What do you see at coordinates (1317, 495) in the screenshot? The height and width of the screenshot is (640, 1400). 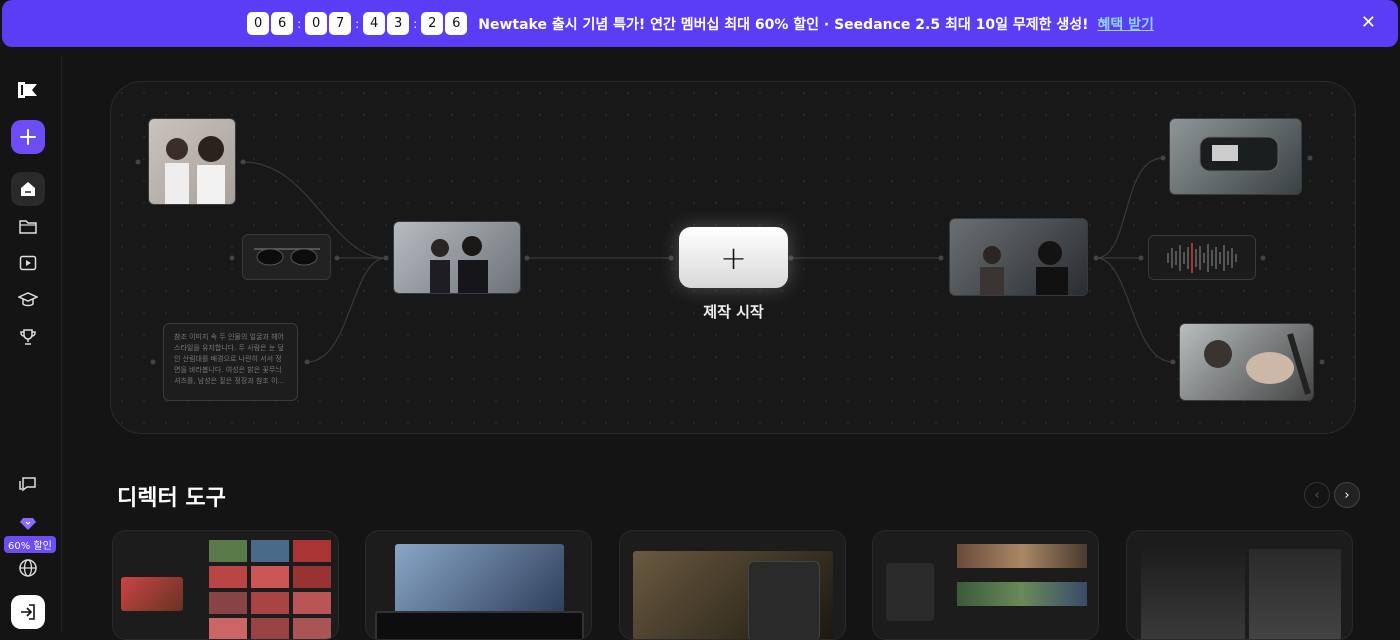 I see `carousel-prev-button: ‹` at bounding box center [1317, 495].